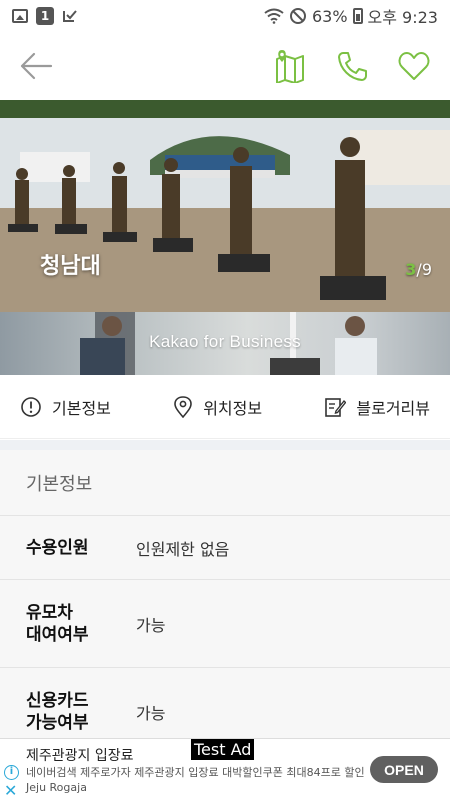 The image size is (450, 800). What do you see at coordinates (424, 269) in the screenshot?
I see `image-counter-total: /9` at bounding box center [424, 269].